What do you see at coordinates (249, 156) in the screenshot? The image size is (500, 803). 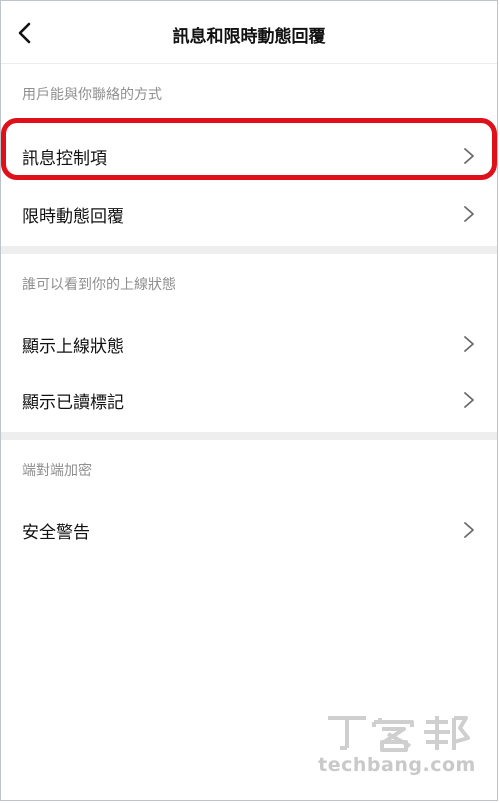 I see `row-message-controls: 訊息控制項` at bounding box center [249, 156].